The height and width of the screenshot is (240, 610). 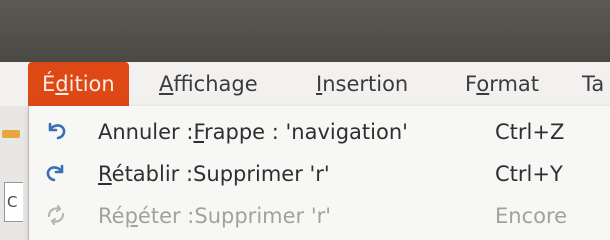 I want to click on toolbar-icon-fragment, so click(x=11, y=134).